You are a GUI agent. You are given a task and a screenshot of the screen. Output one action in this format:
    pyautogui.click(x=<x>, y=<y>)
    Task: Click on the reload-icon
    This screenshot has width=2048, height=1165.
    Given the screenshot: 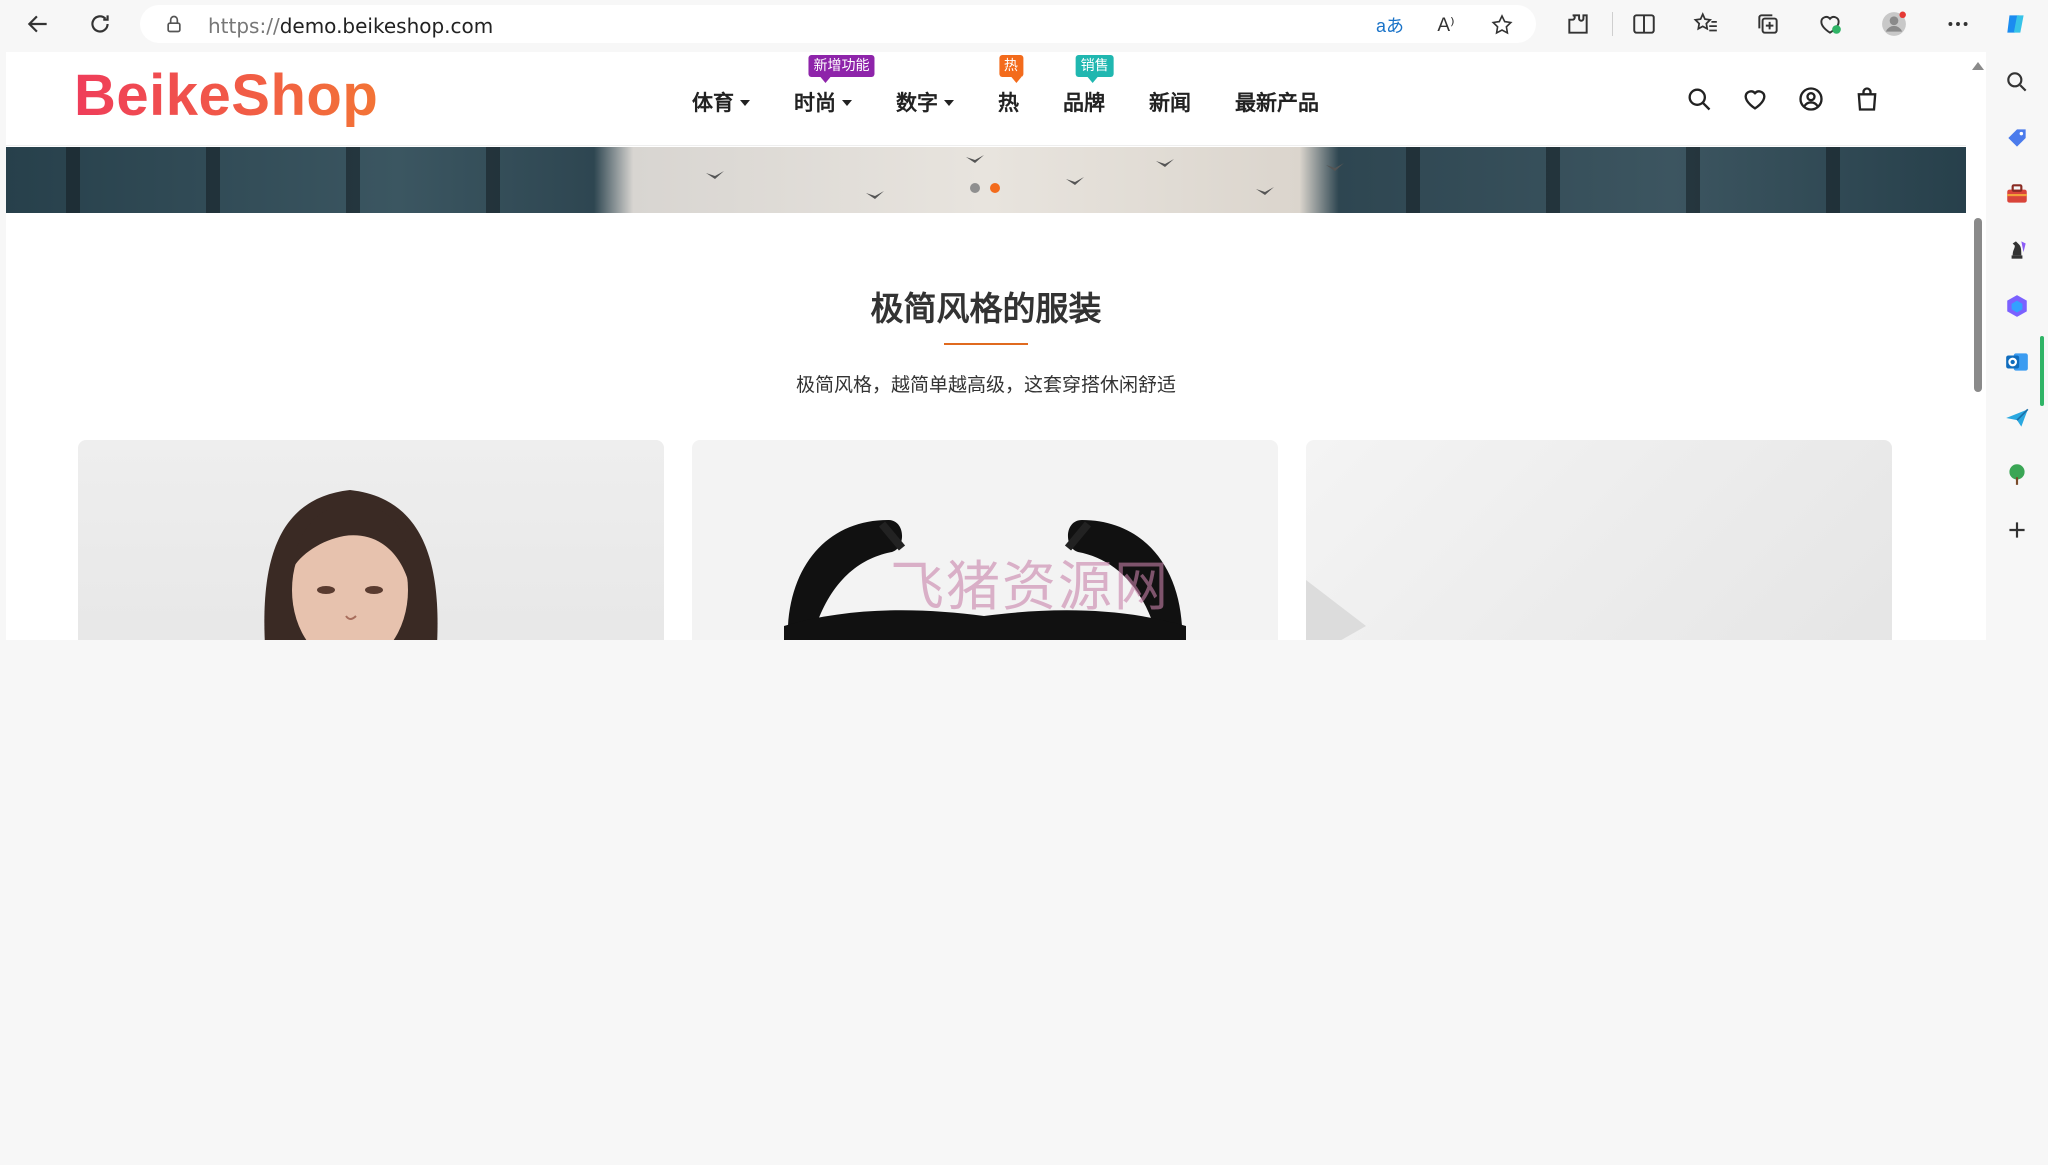 What is the action you would take?
    pyautogui.click(x=100, y=24)
    